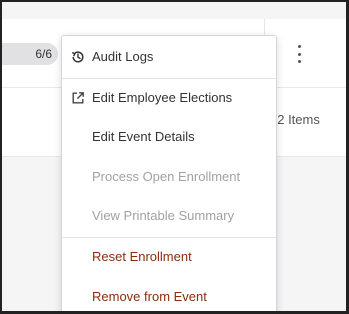 The height and width of the screenshot is (314, 349). I want to click on menu-item-remove-from-event: Remove from Event, so click(169, 294).